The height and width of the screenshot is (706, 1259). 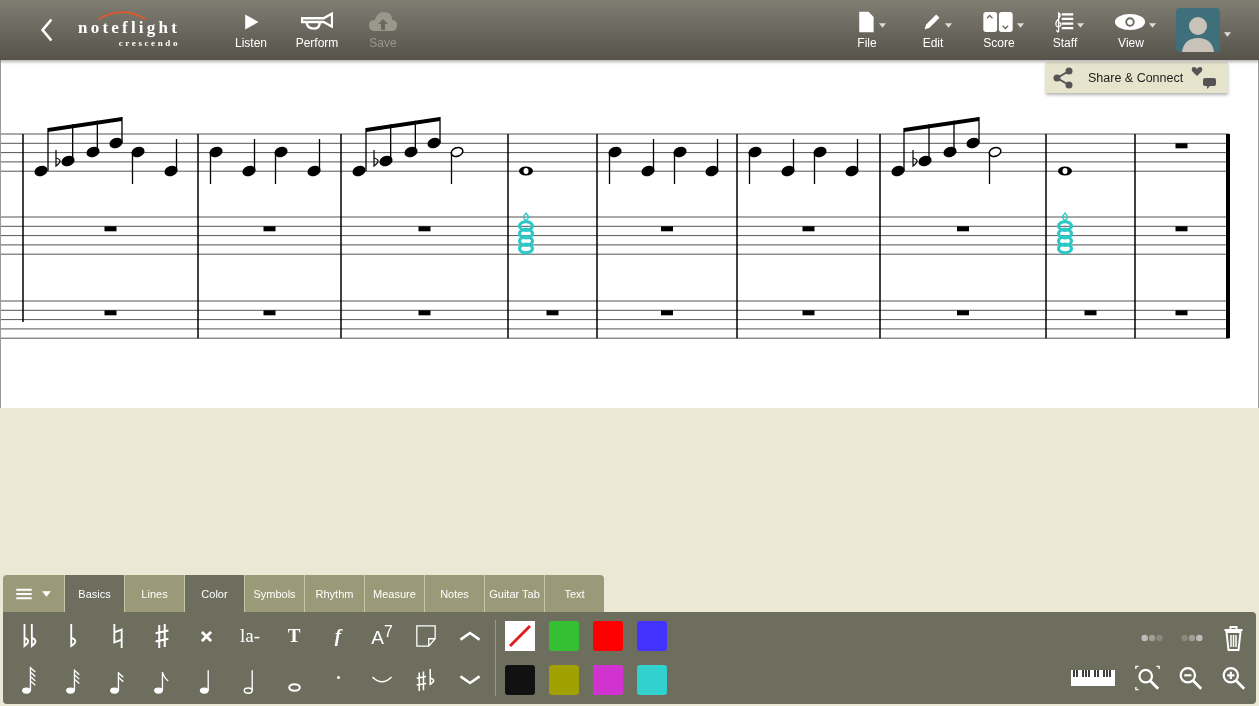 I want to click on zoom-fit-icon, so click(x=1147, y=678).